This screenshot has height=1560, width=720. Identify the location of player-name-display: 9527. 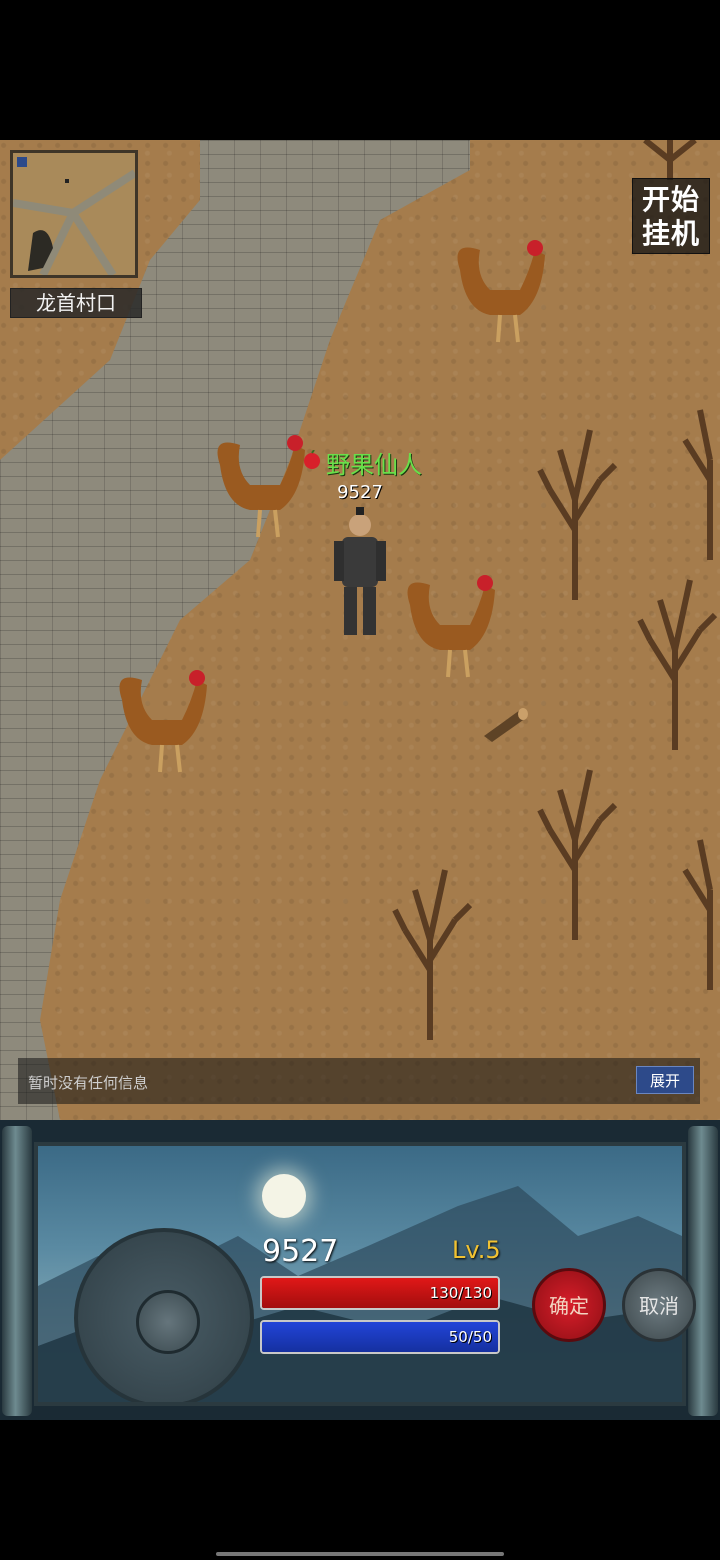
(300, 1251).